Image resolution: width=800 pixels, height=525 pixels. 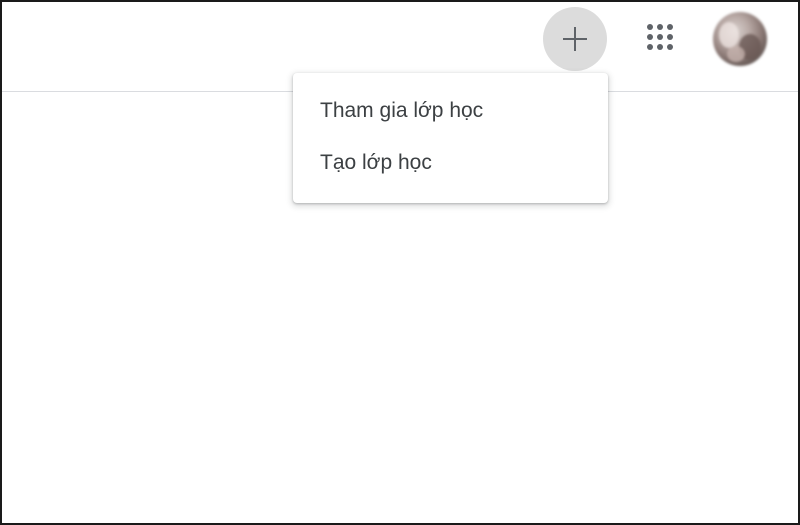 What do you see at coordinates (402, 110) in the screenshot?
I see `menu-item-label: Tham gia lớp học` at bounding box center [402, 110].